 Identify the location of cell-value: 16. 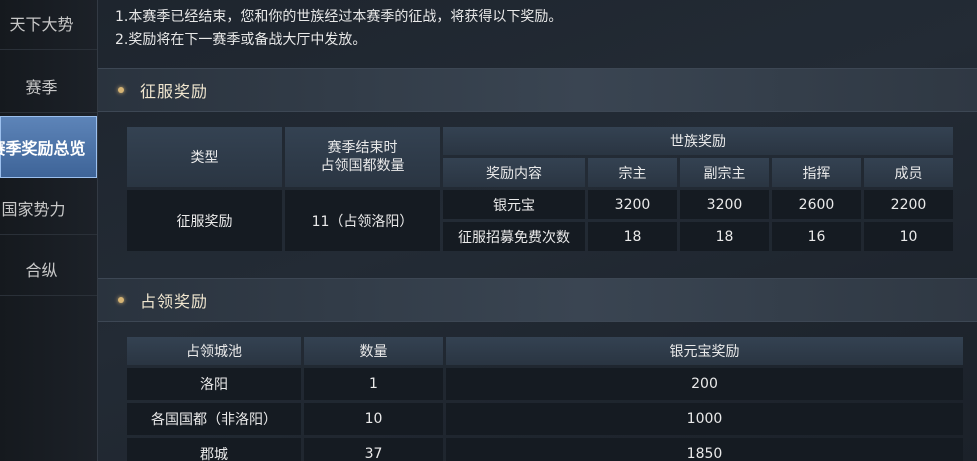
(816, 236).